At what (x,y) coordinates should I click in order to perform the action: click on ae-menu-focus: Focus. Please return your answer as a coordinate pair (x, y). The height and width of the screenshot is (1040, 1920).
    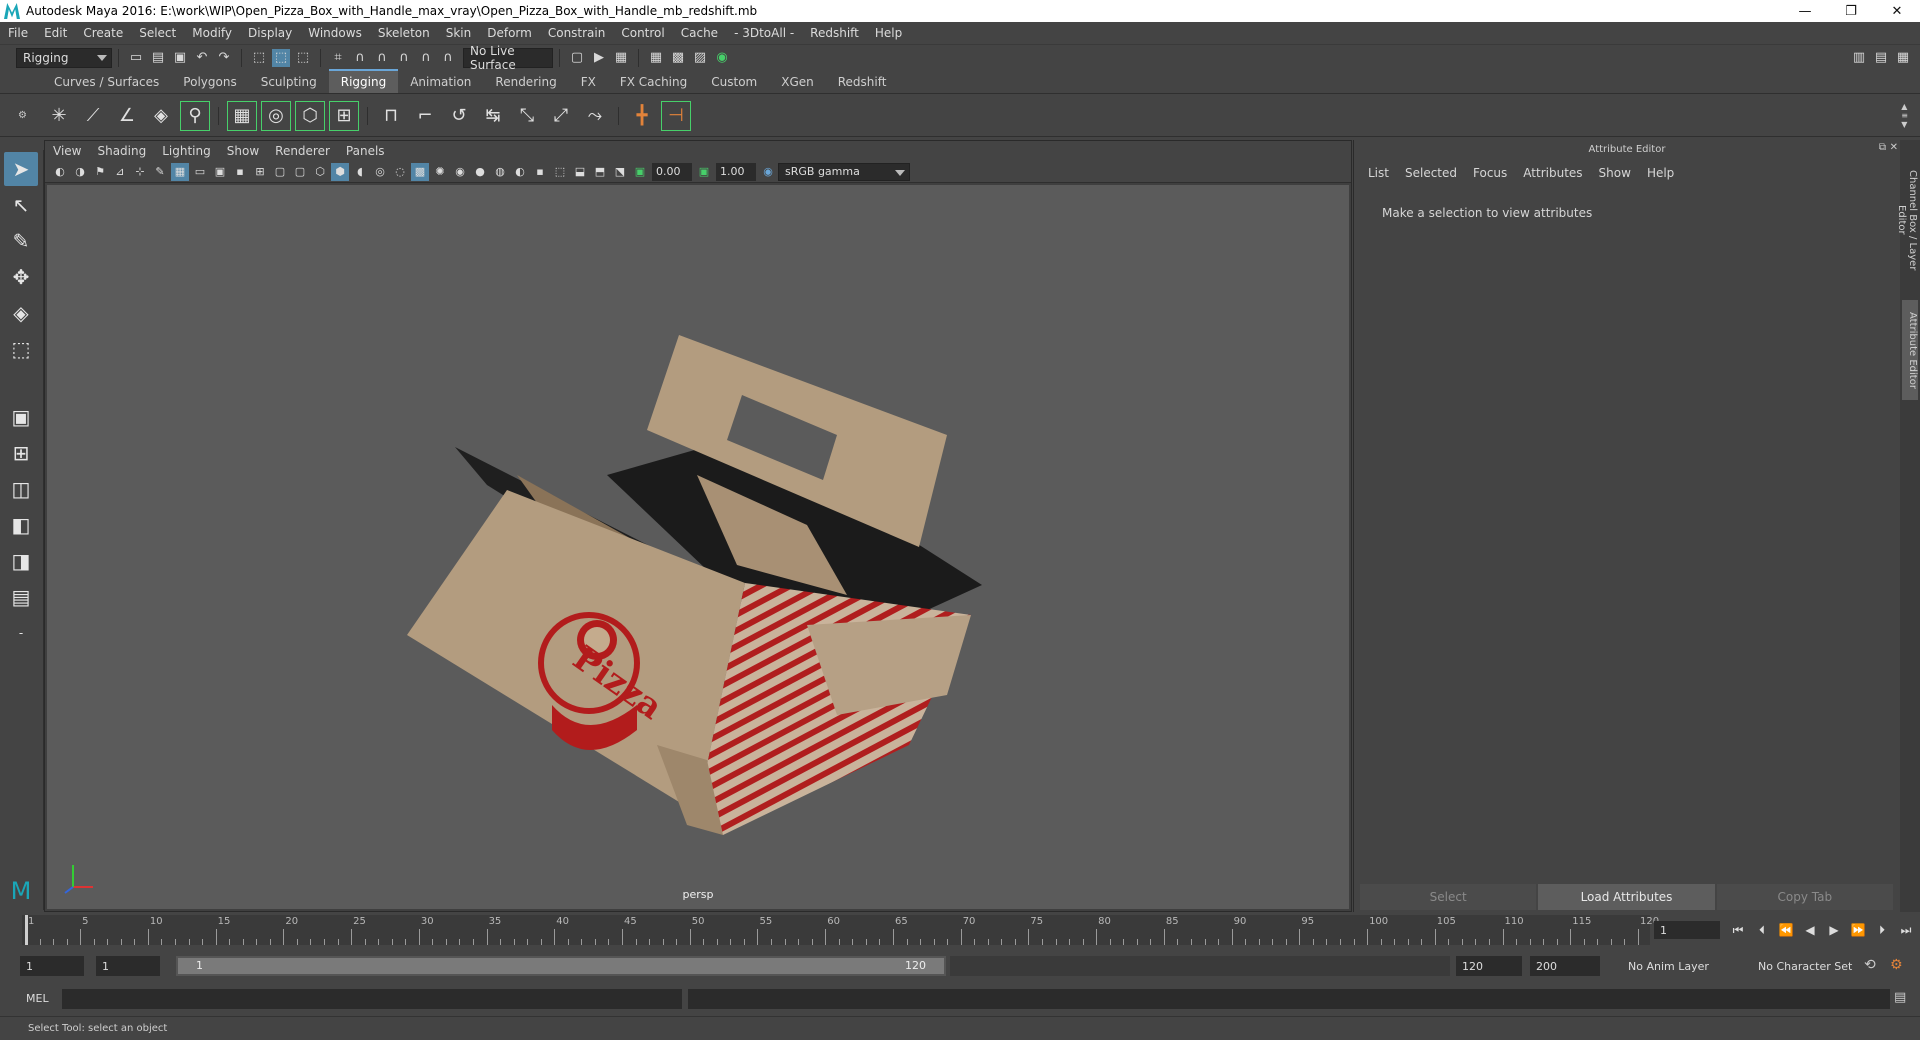
    Looking at the image, I should click on (1490, 173).